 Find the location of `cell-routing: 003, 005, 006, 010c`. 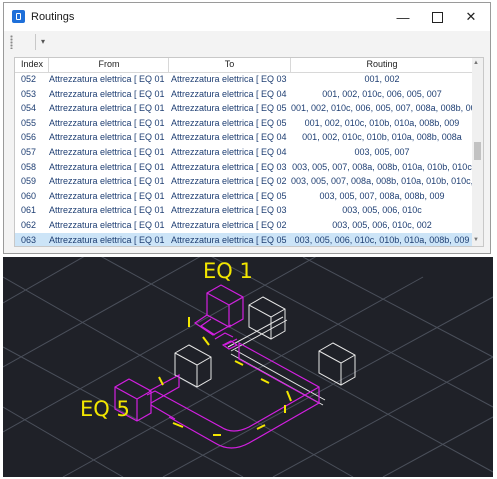

cell-routing: 003, 005, 006, 010c is located at coordinates (382, 210).